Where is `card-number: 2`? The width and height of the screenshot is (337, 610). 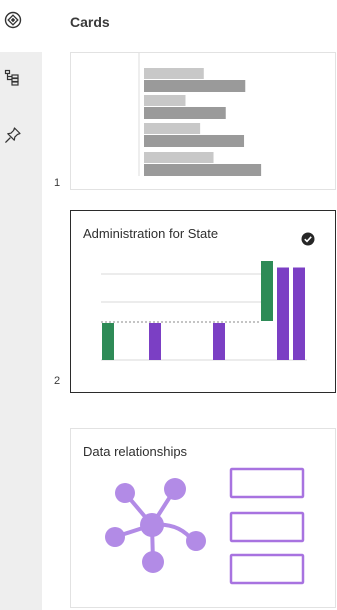 card-number: 2 is located at coordinates (57, 381).